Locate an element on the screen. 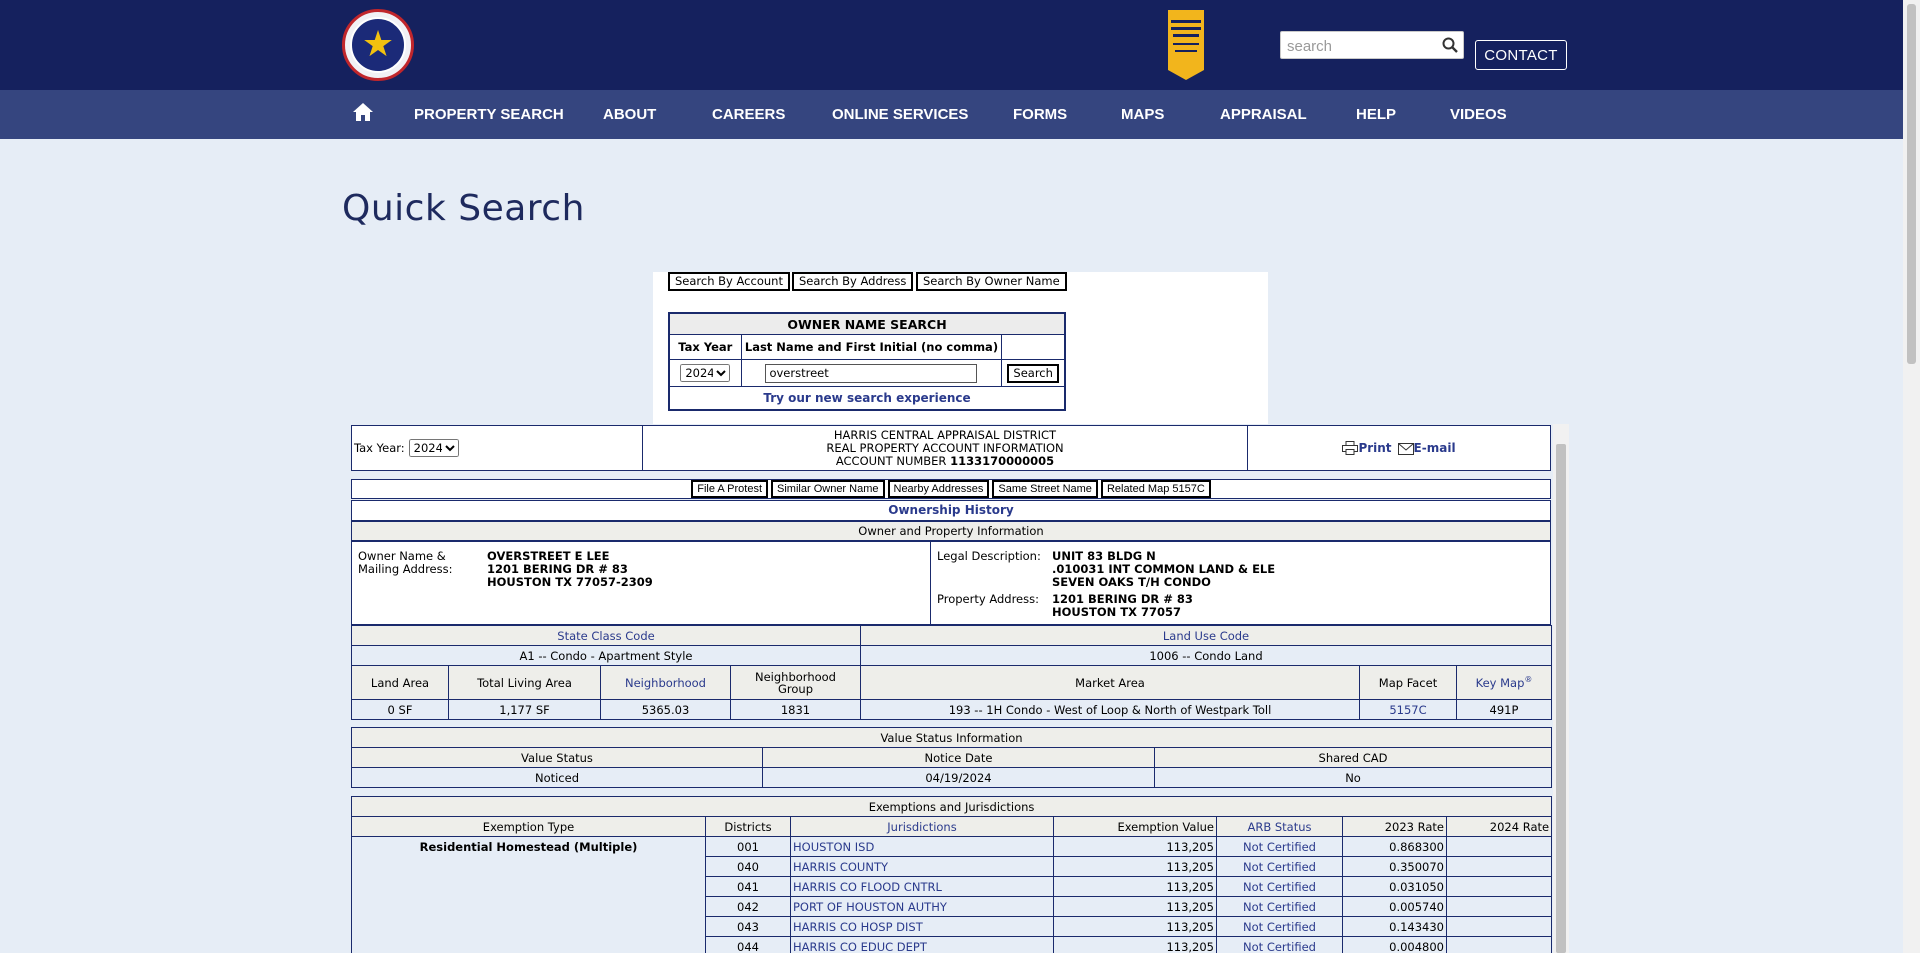 The width and height of the screenshot is (1920, 953). new-search-link: Try our new search experience is located at coordinates (867, 398).